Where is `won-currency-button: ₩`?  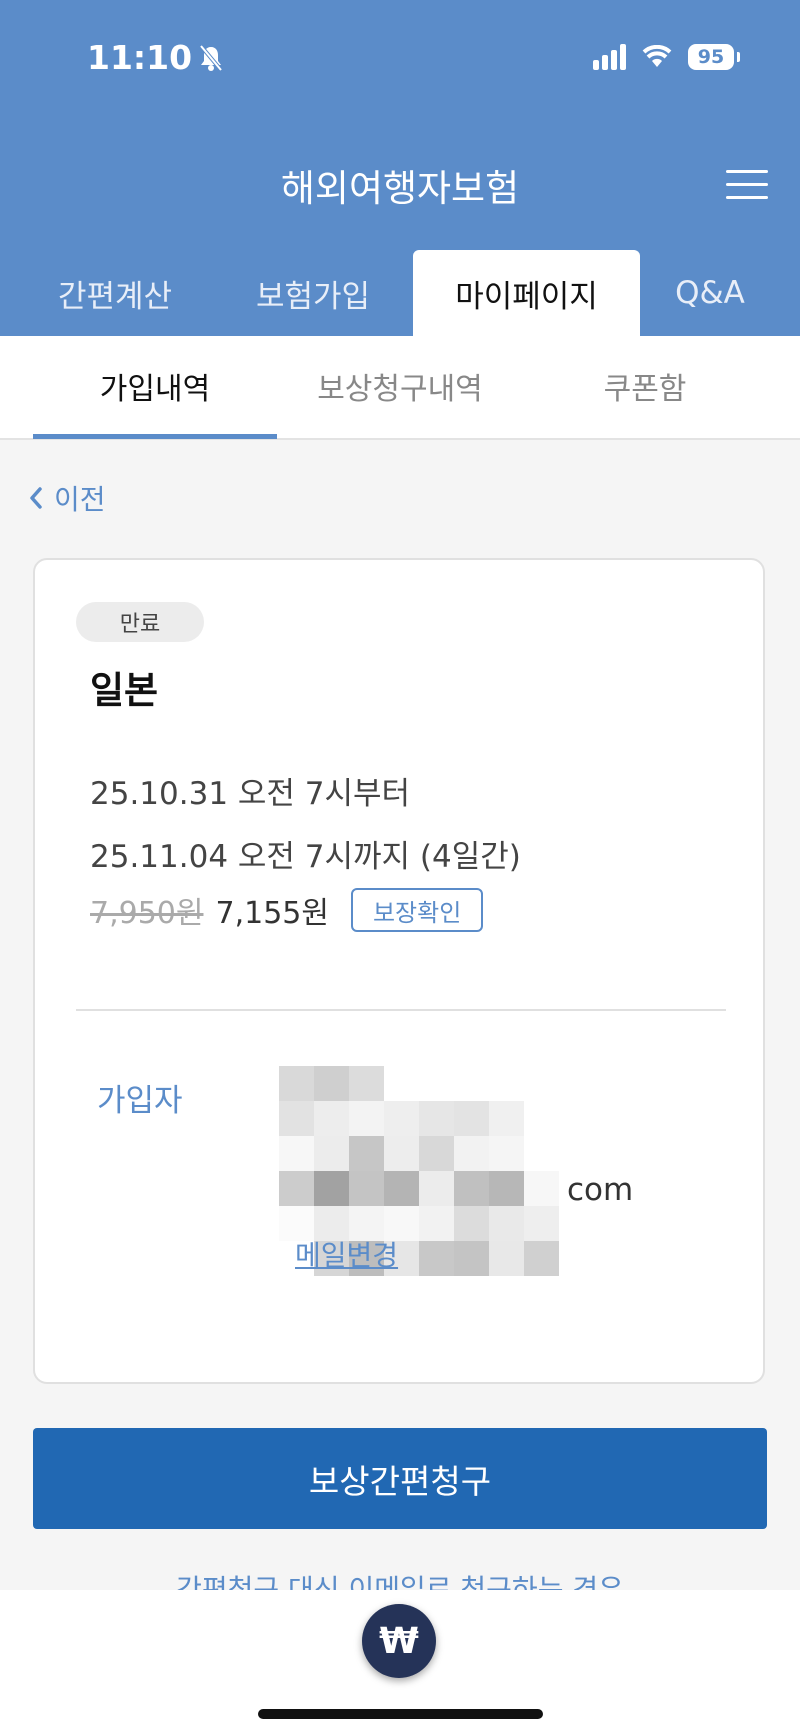 won-currency-button: ₩ is located at coordinates (399, 1641).